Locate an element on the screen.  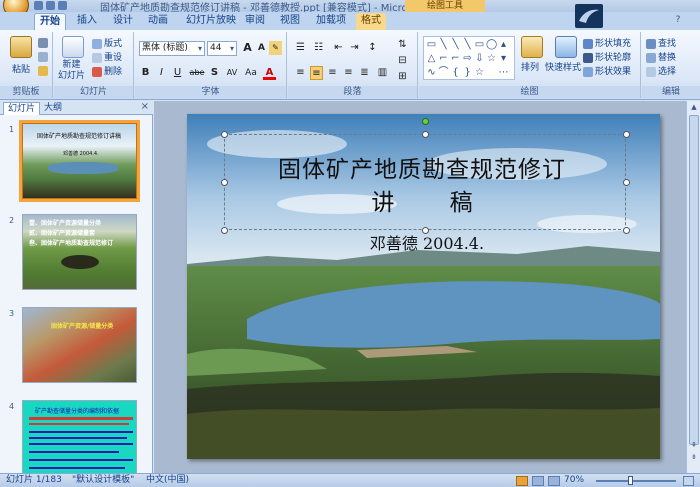
shrink-font-button: A is located at coordinates (261, 48).